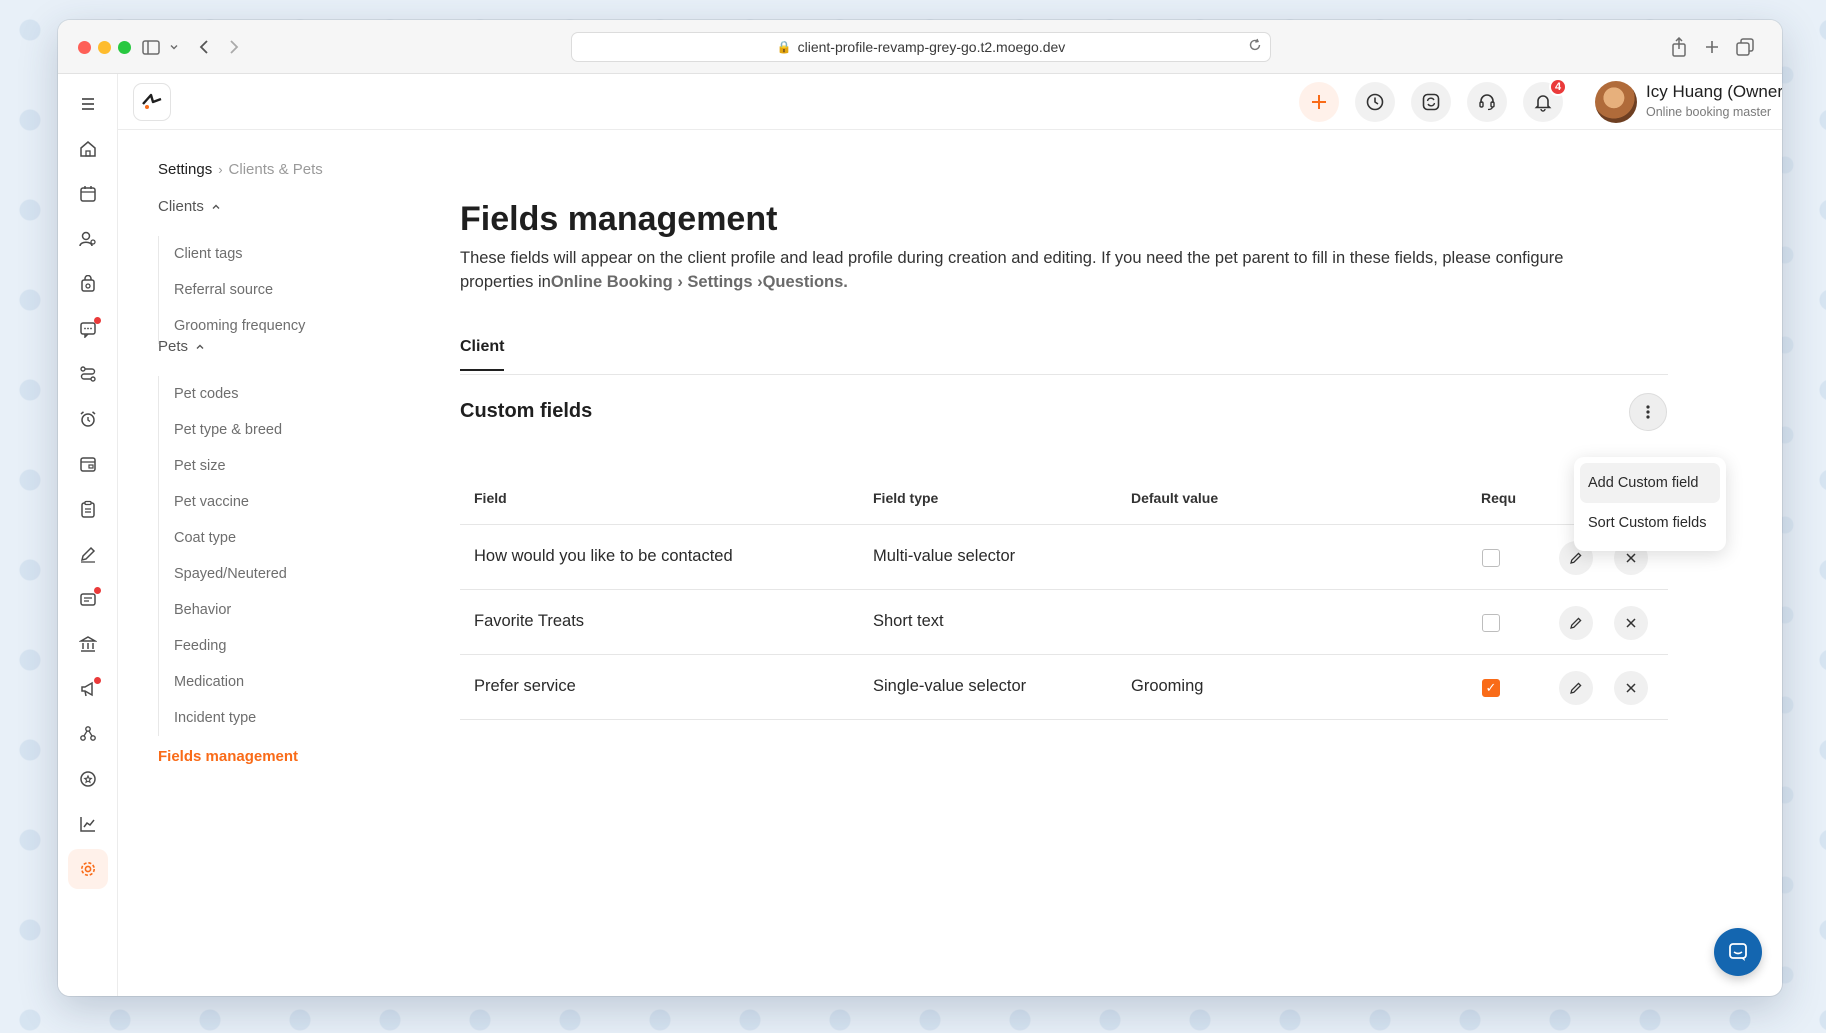  I want to click on notification-count-badge: 4, so click(1558, 87).